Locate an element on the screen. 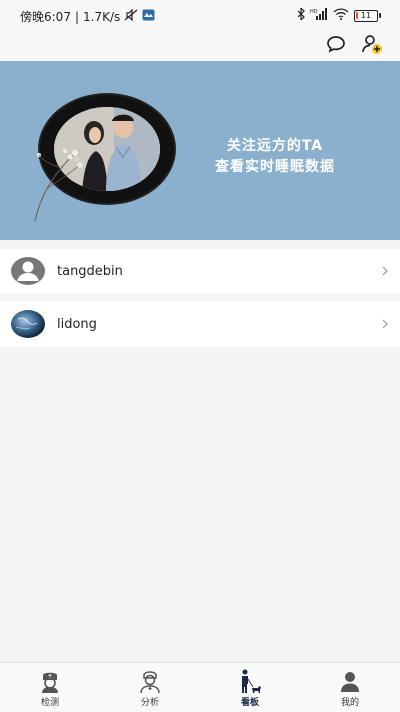 Image resolution: width=400 pixels, height=712 pixels. nurse-icon is located at coordinates (50, 682).